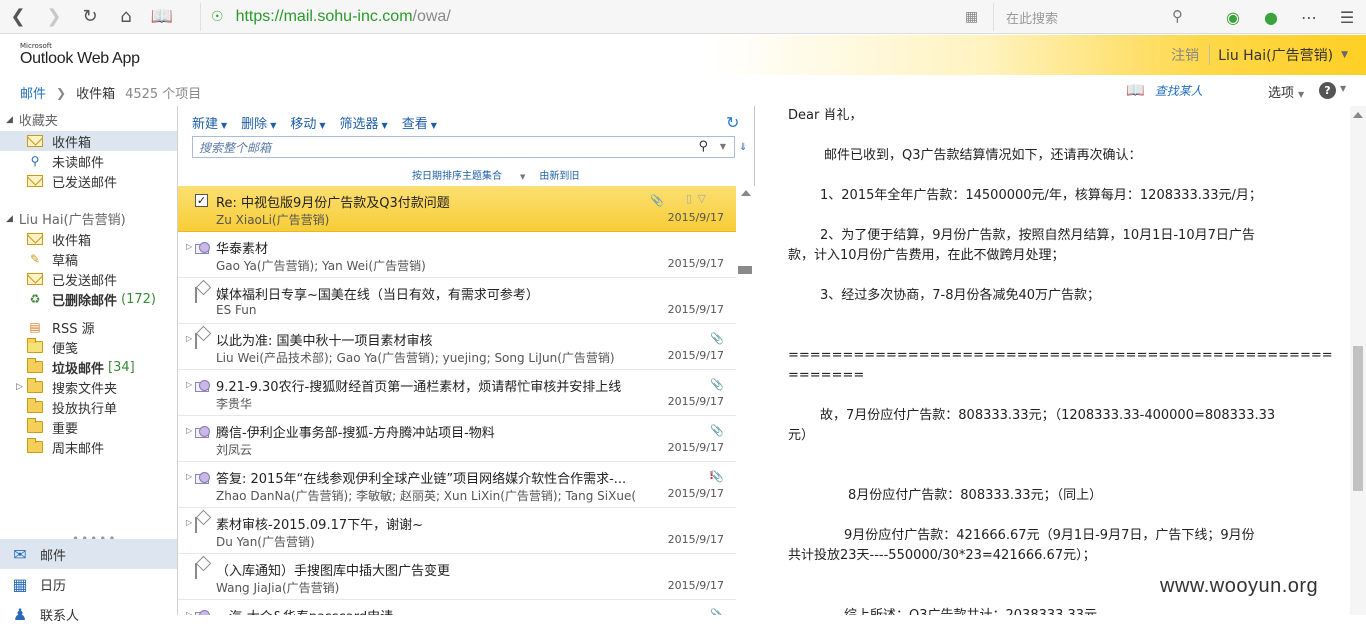 The height and width of the screenshot is (629, 1366). I want to click on favorites-header: ◢ 收藏夹, so click(32, 119).